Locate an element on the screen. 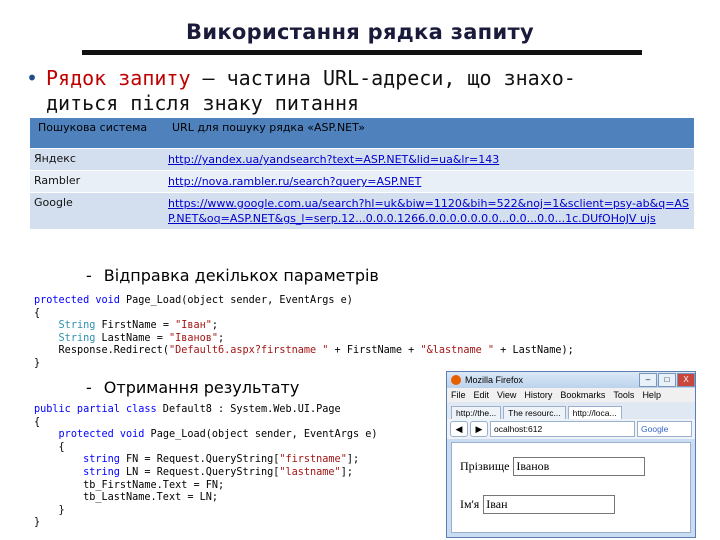  section-label: Отримання результату is located at coordinates (201, 387).